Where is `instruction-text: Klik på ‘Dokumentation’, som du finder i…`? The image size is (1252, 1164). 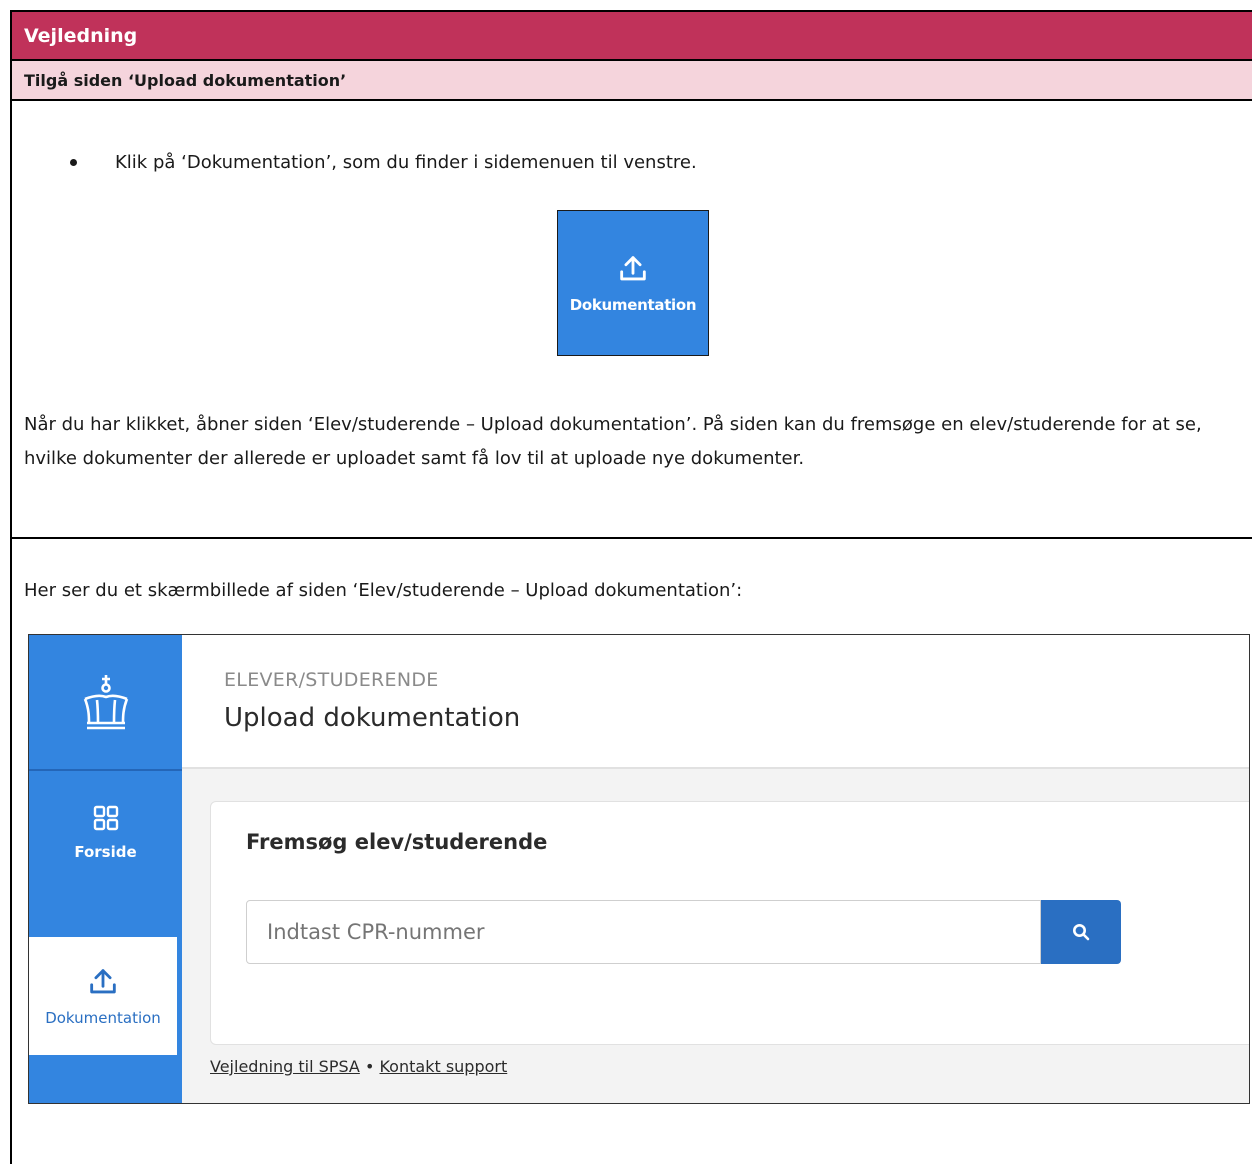
instruction-text: Klik på ‘Dokumentation’, som du finder i… is located at coordinates (406, 162).